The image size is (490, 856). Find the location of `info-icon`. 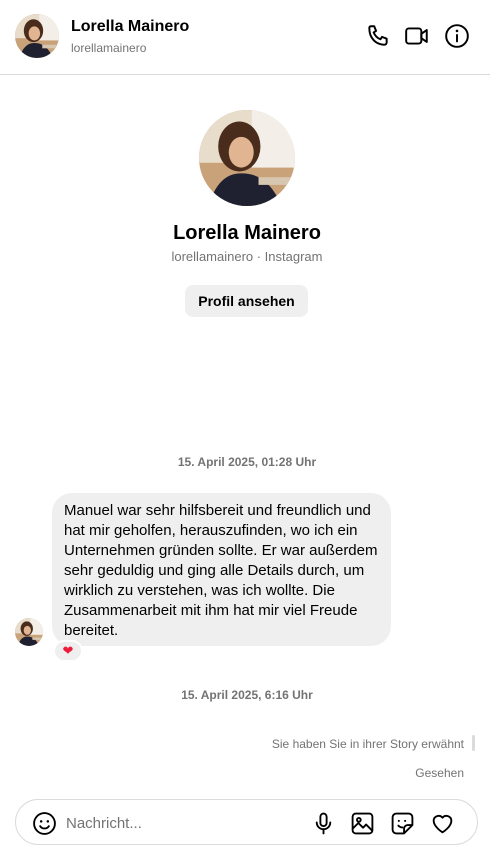

info-icon is located at coordinates (457, 36).